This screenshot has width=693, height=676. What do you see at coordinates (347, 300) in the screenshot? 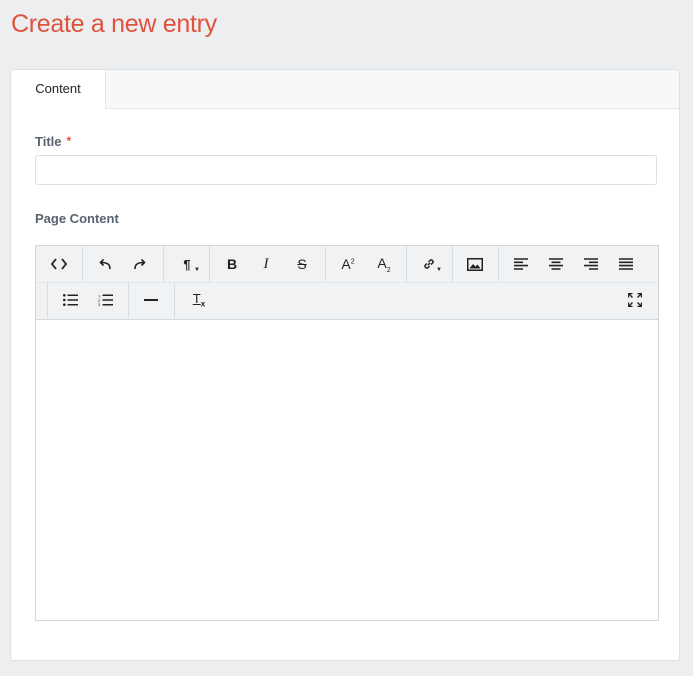
I see `toolbar-row-2: 123 Tx` at bounding box center [347, 300].